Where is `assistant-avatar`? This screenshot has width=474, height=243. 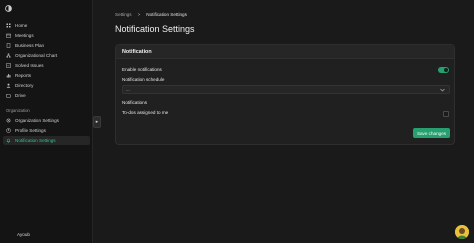
assistant-avatar is located at coordinates (462, 232).